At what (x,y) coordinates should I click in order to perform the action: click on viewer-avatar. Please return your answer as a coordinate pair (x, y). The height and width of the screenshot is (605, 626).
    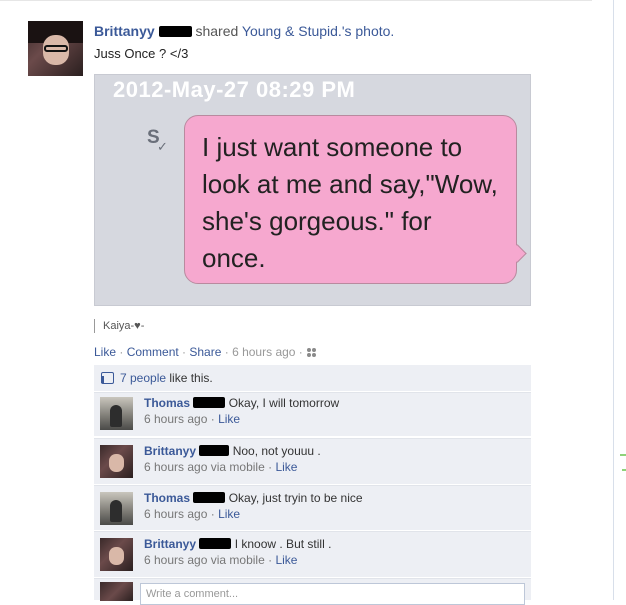
    Looking at the image, I should click on (116, 591).